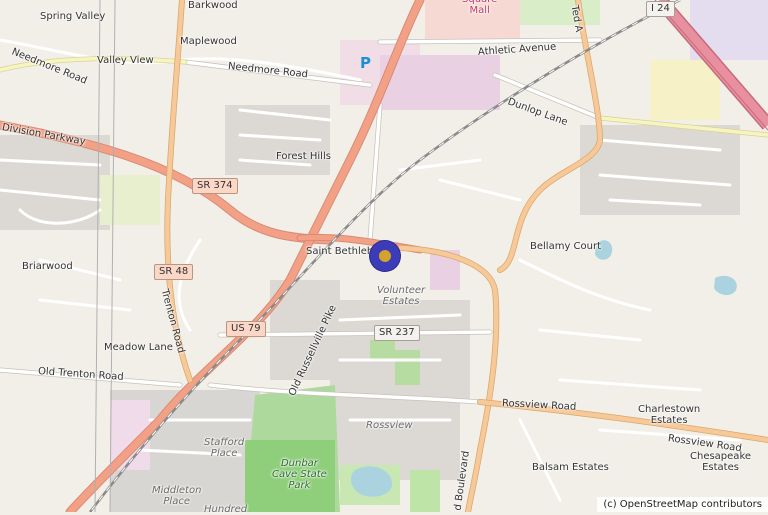 This screenshot has height=515, width=768. What do you see at coordinates (125, 60) in the screenshot?
I see `place-label-valley-view: Valley View` at bounding box center [125, 60].